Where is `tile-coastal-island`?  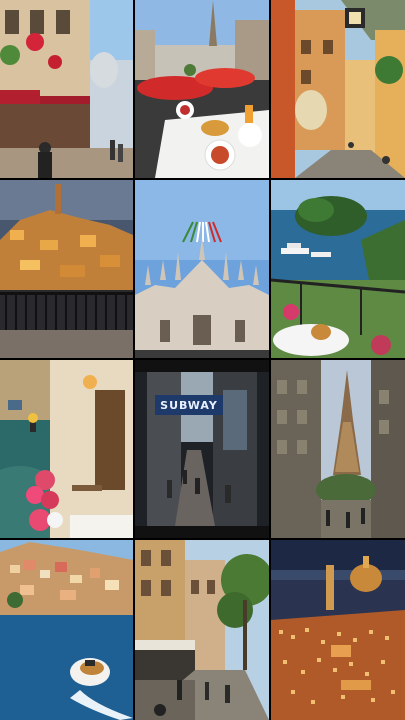
tile-coastal-island is located at coordinates (338, 269).